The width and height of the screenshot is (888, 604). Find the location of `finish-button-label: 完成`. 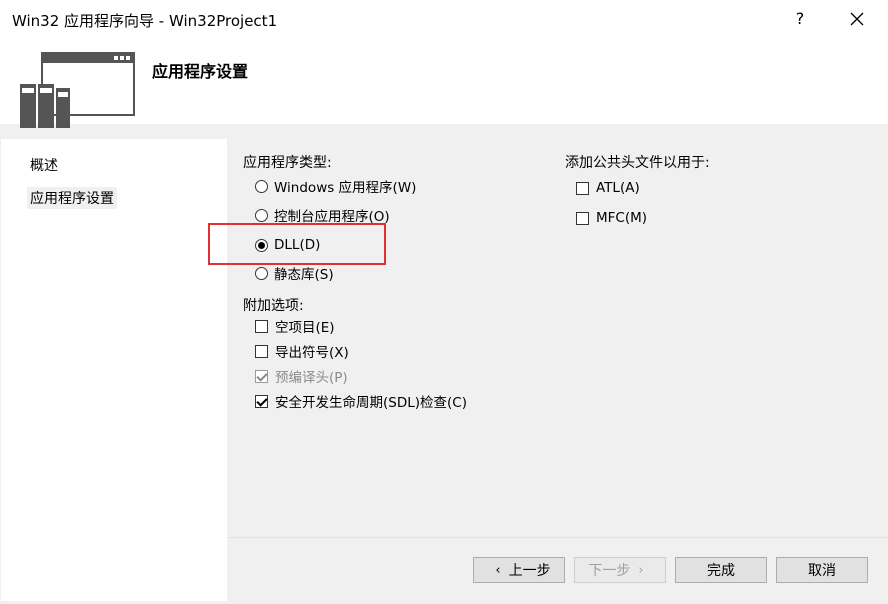

finish-button-label: 完成 is located at coordinates (721, 571).